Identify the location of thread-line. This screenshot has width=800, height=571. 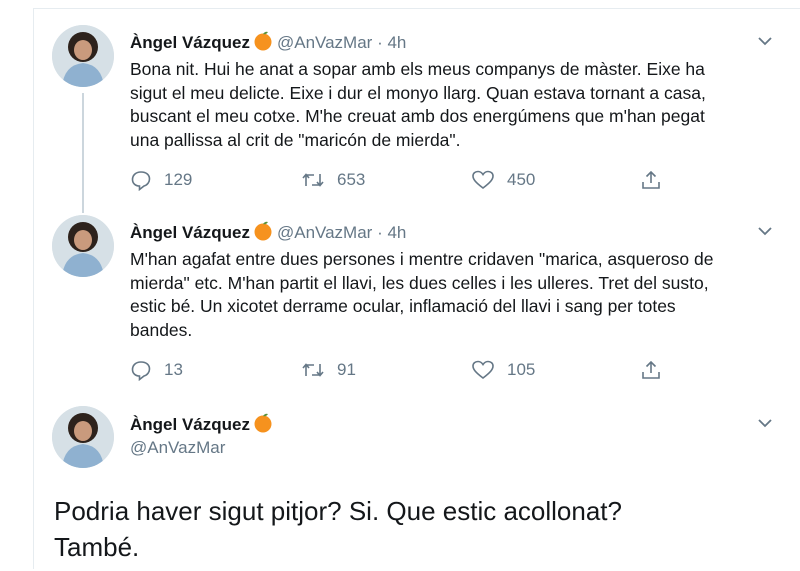
(83, 153).